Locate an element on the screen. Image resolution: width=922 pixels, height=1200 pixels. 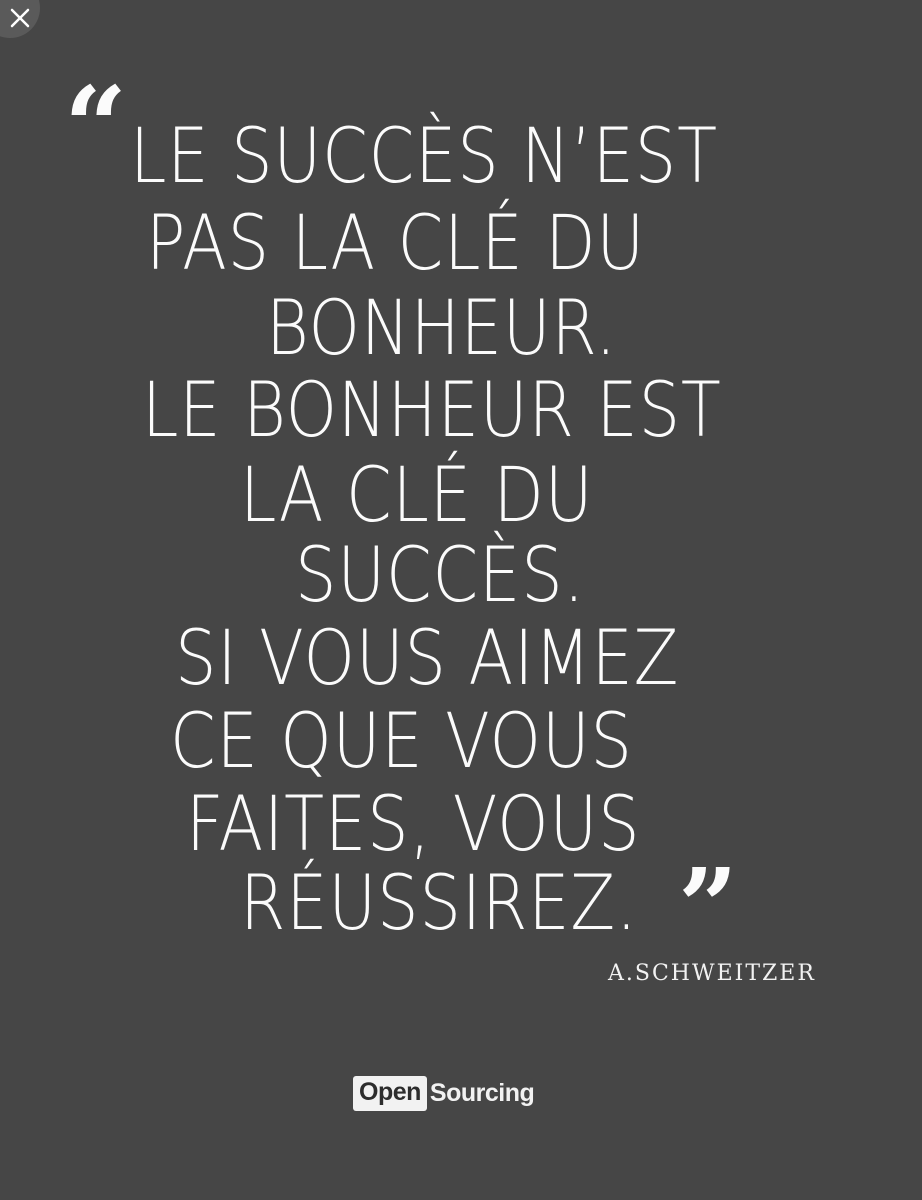
quote-line-3: BONHEUR. is located at coordinates (442, 327).